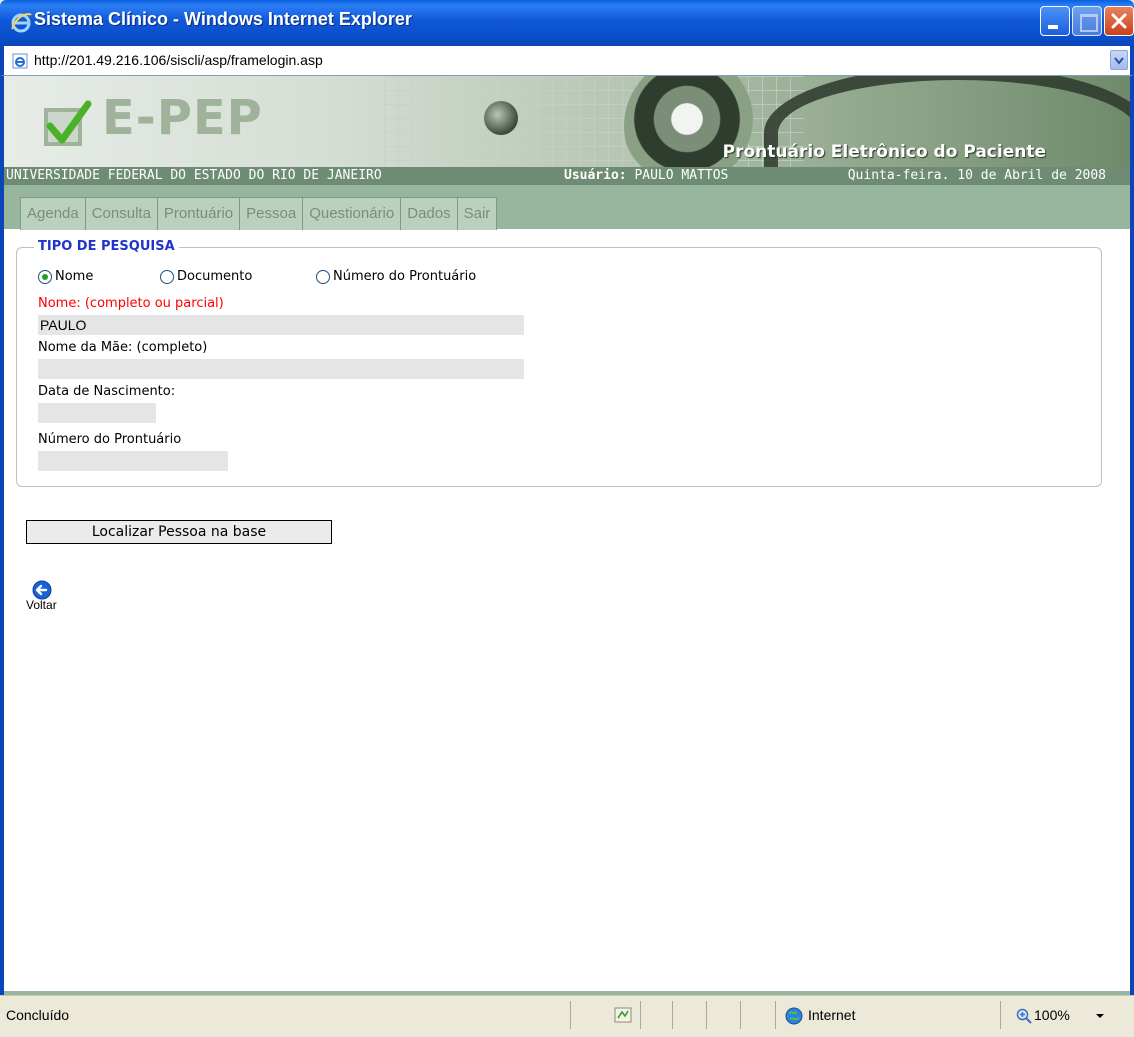  Describe the element at coordinates (595, 175) in the screenshot. I see `user-label: Usuário:` at that location.